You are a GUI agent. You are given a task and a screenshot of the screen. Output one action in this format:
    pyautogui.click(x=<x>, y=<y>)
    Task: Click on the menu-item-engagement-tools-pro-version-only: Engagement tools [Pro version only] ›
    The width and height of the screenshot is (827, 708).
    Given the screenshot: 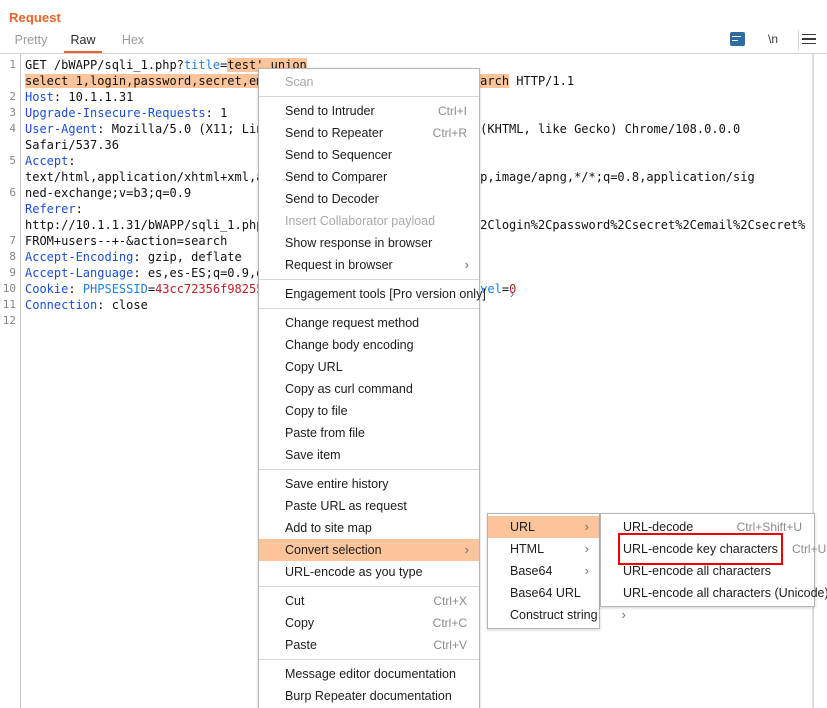 What is the action you would take?
    pyautogui.click(x=386, y=294)
    